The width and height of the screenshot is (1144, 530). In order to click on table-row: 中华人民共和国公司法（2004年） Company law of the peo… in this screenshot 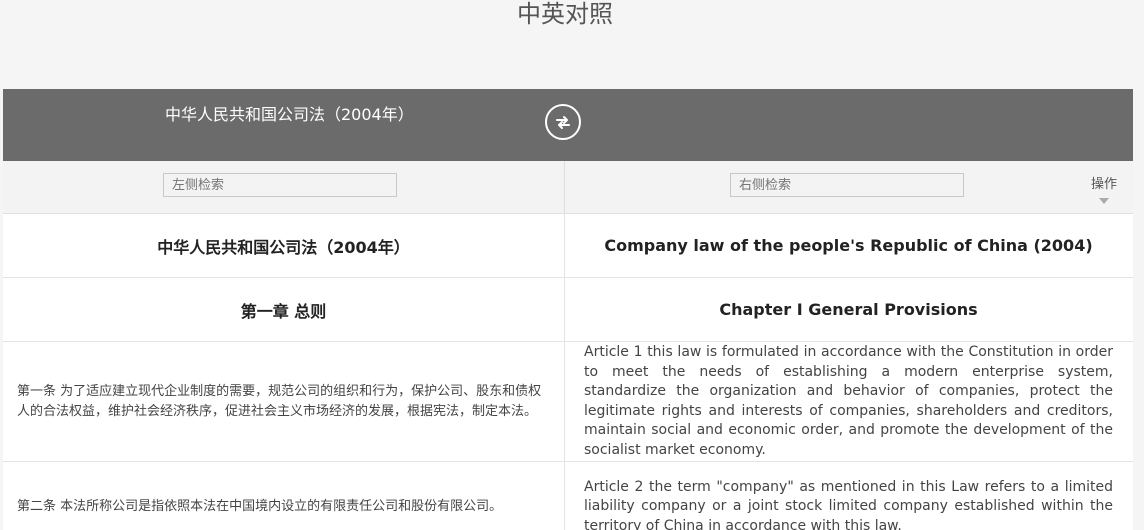, I will do `click(568, 246)`.